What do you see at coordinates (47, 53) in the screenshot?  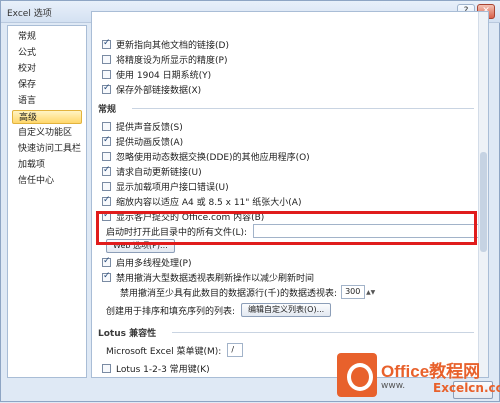 I see `sidebar-item-formulas: 公式` at bounding box center [47, 53].